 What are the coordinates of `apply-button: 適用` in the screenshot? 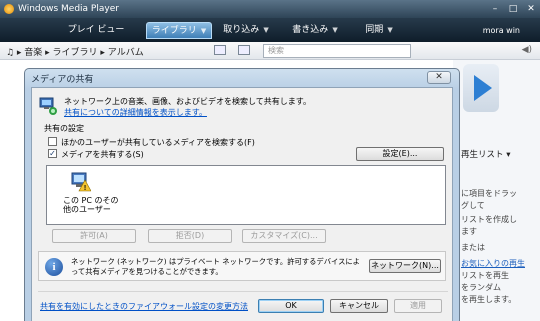 It's located at (418, 306).